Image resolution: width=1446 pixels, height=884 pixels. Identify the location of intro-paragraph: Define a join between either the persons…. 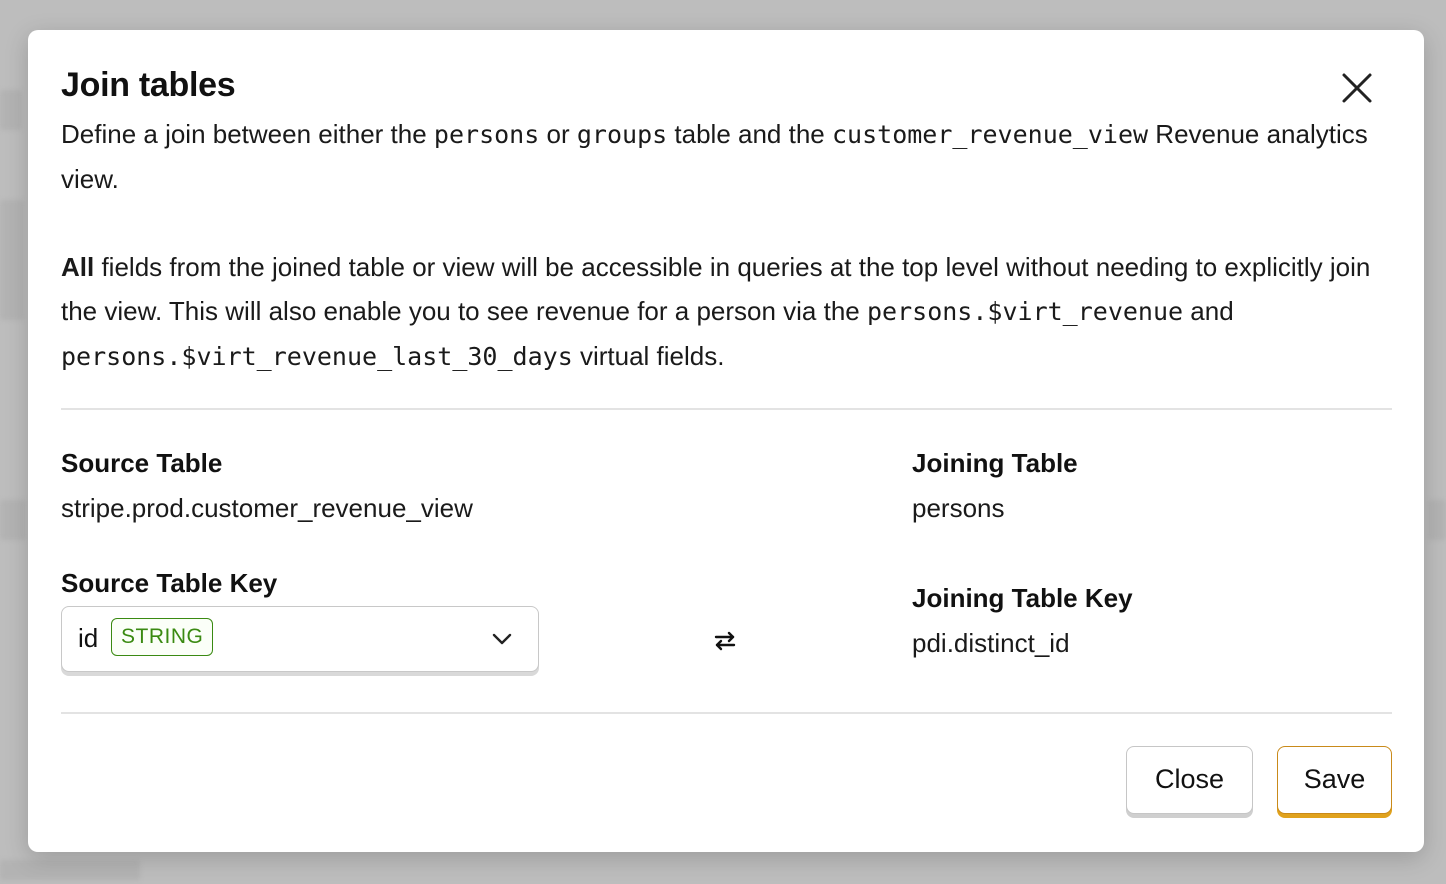
(716, 156).